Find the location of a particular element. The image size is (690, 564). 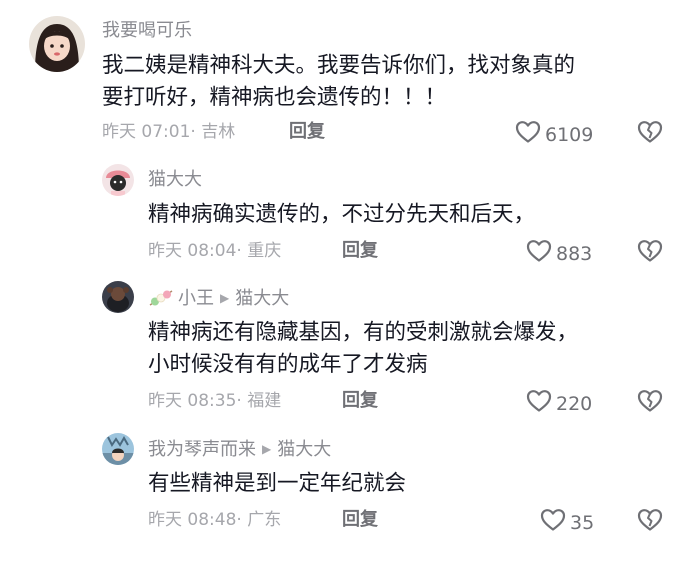

like-button: 35 is located at coordinates (567, 523).